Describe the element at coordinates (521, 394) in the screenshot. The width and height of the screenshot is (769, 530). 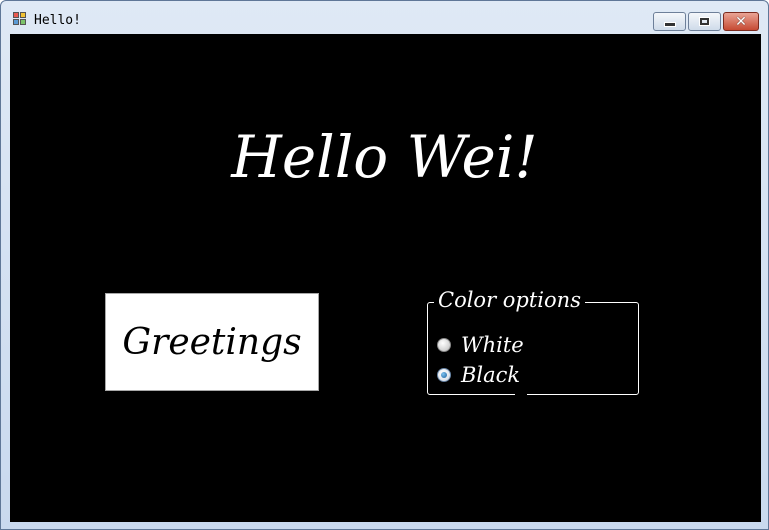
I see `groupbox-border-gap` at that location.